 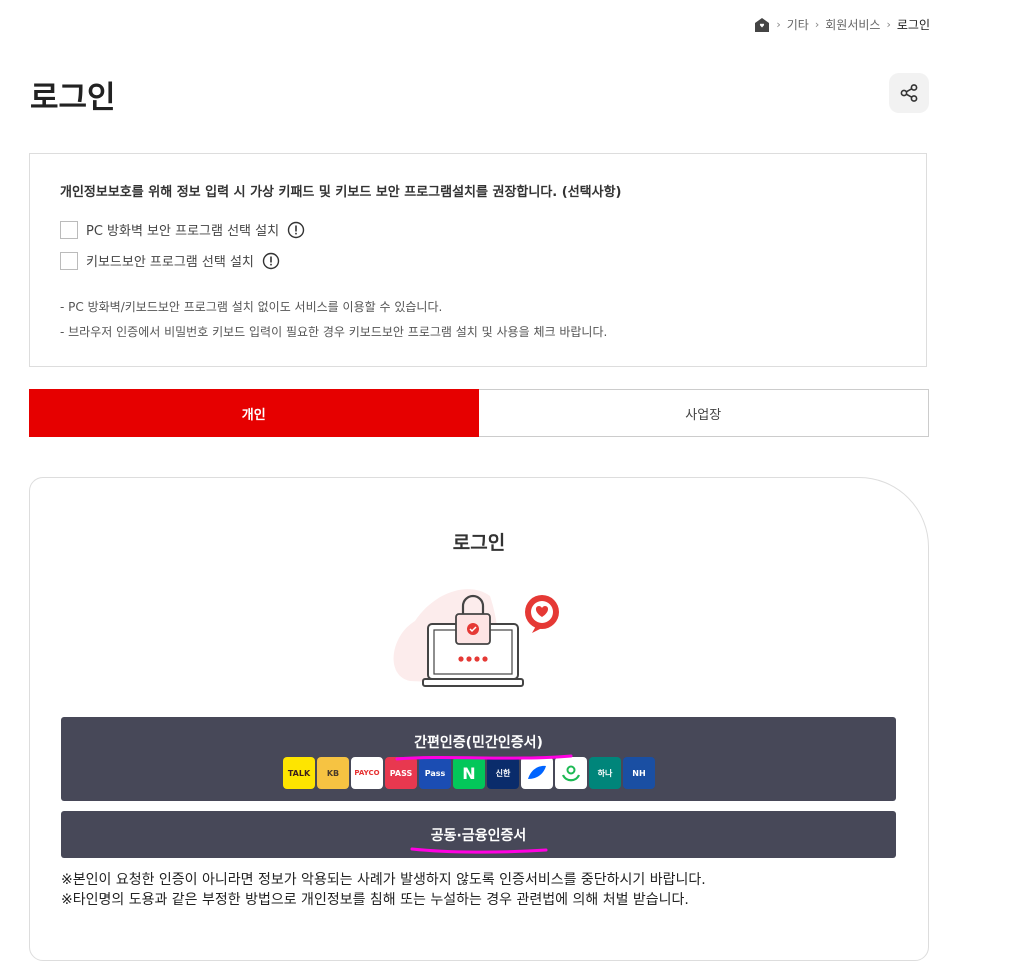 I want to click on share-icon, so click(x=909, y=93).